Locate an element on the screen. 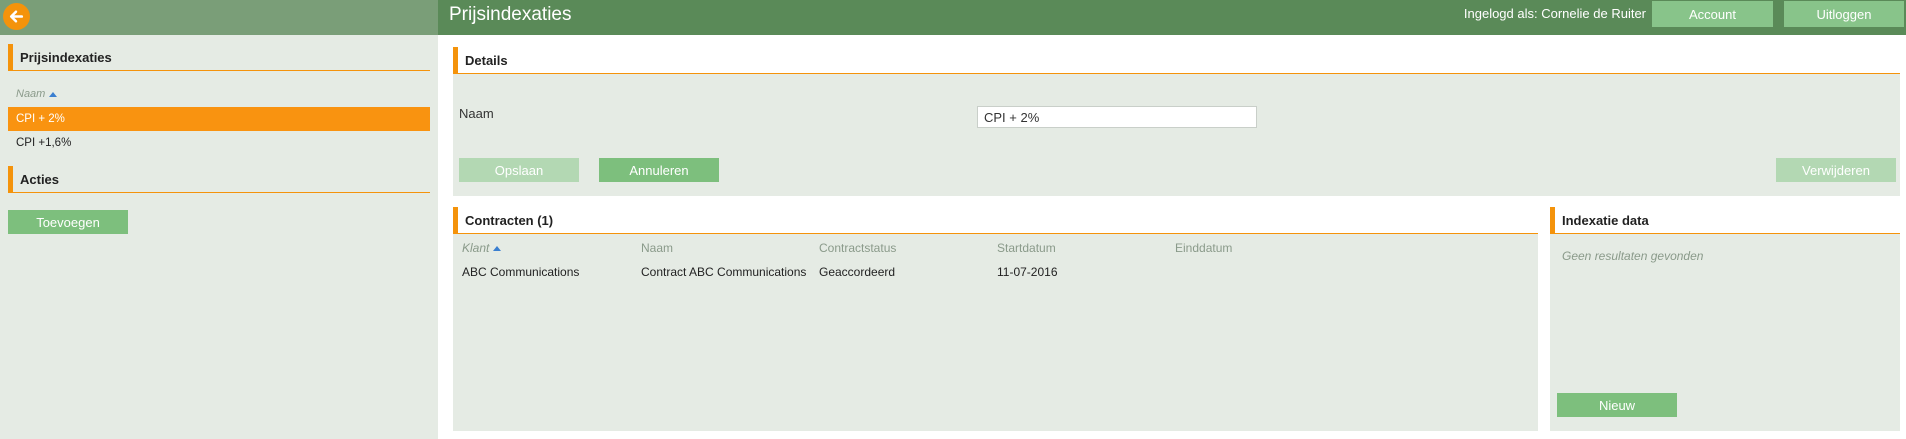 This screenshot has height=439, width=1906. name-label: Naam is located at coordinates (476, 113).